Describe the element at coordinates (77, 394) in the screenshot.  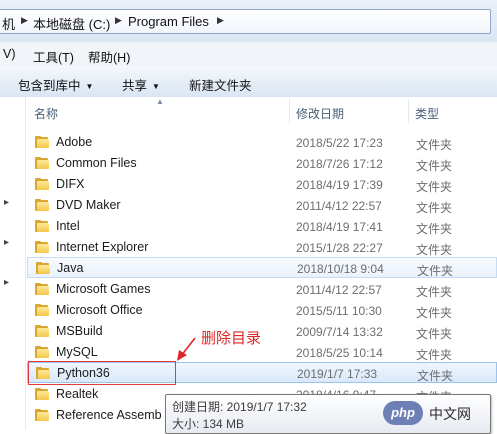
I see `file-name: Realtek` at that location.